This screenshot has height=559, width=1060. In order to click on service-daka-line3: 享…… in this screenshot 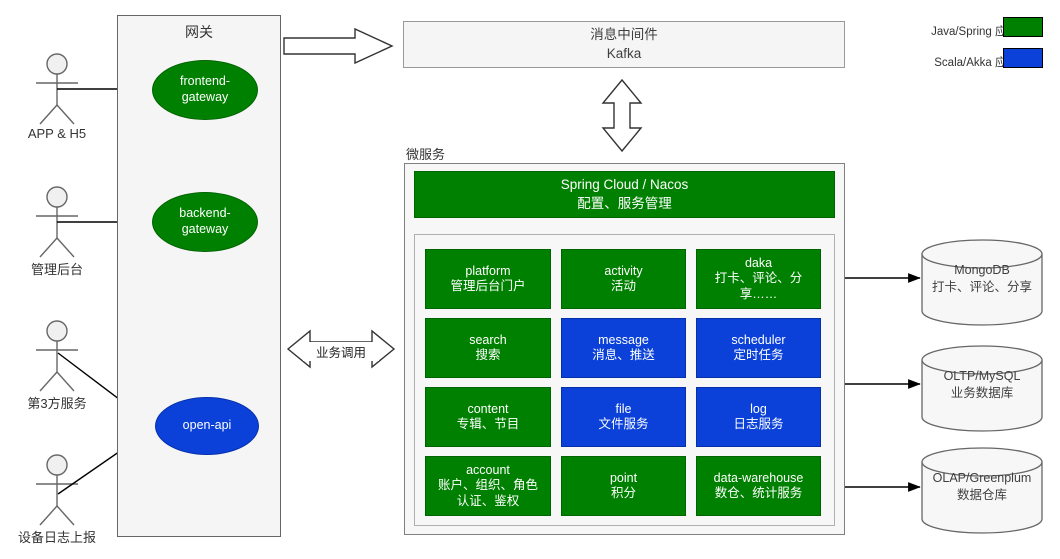, I will do `click(758, 293)`.